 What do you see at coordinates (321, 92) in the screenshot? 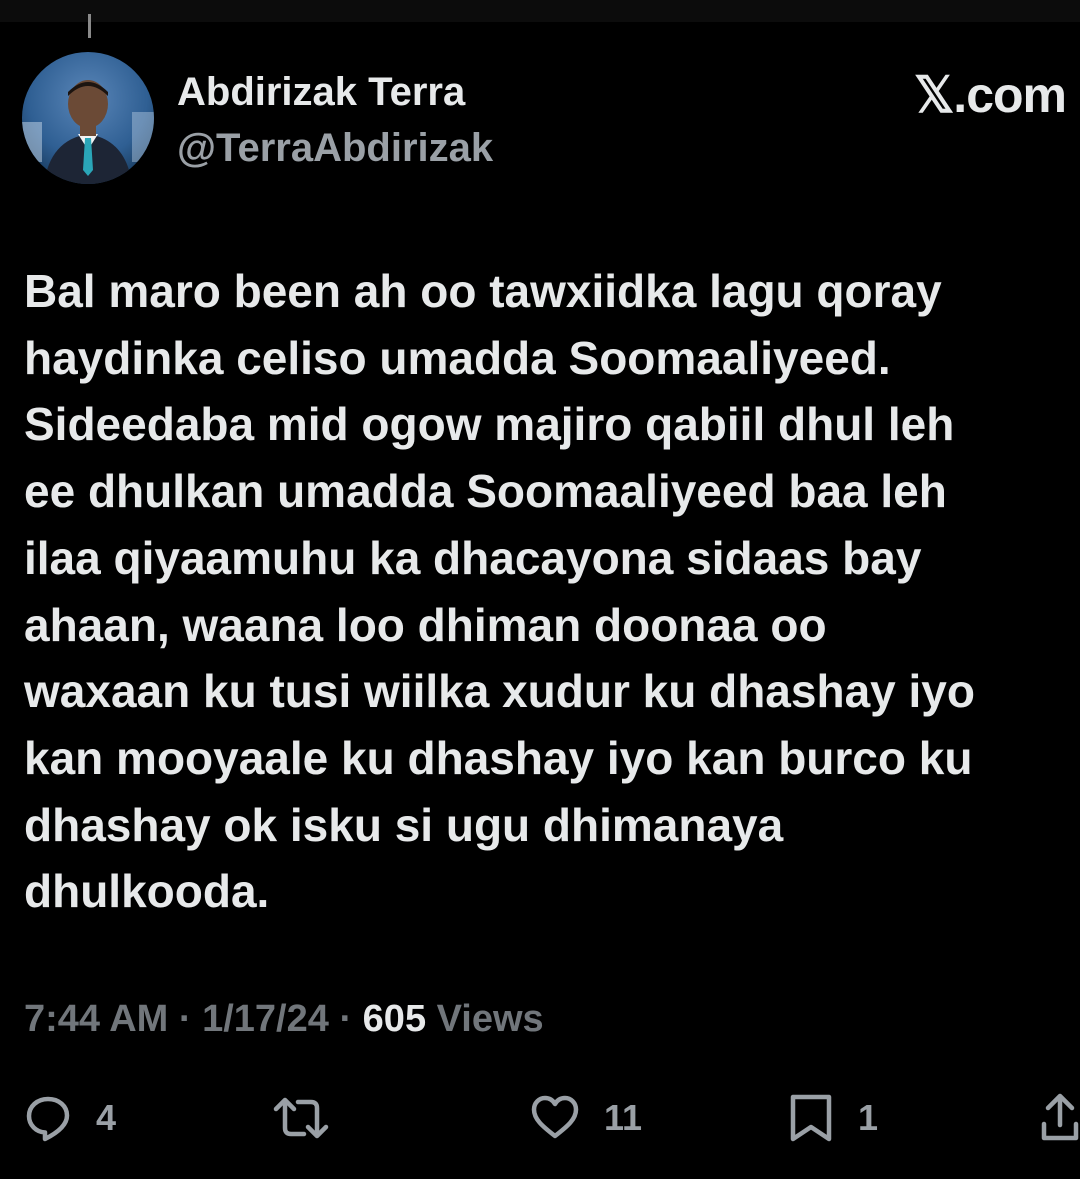
I see `author-display-name: Abdirizak Terra` at bounding box center [321, 92].